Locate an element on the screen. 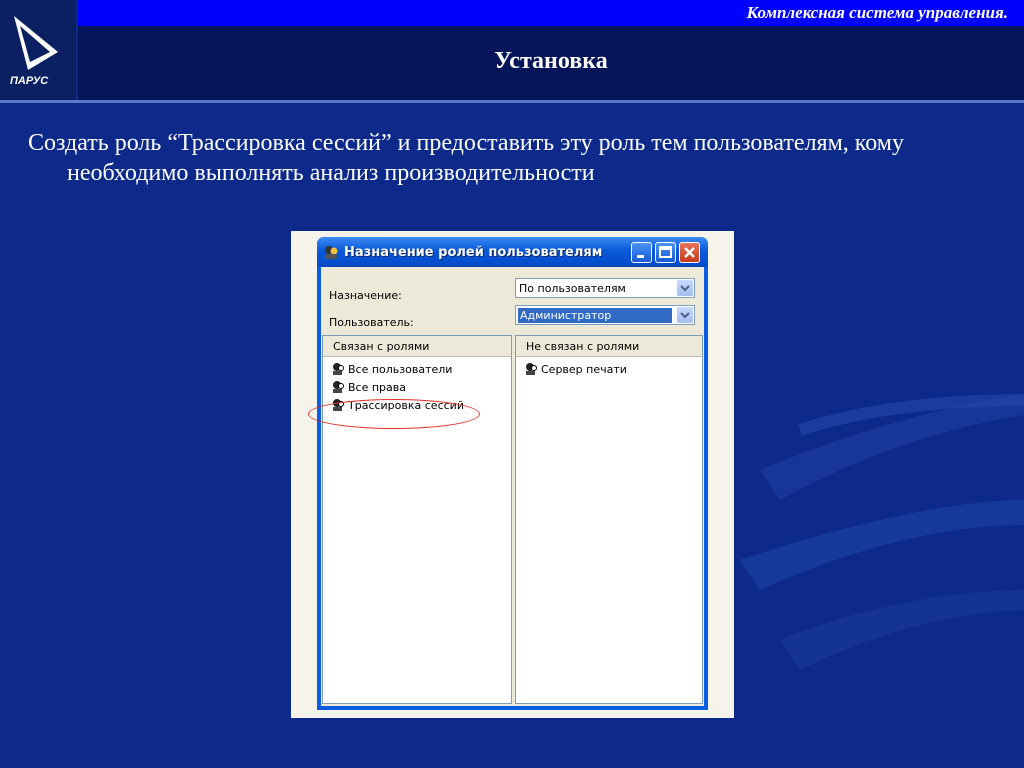 This screenshot has width=1024, height=768. list-item: Все пользователи is located at coordinates (391, 369).